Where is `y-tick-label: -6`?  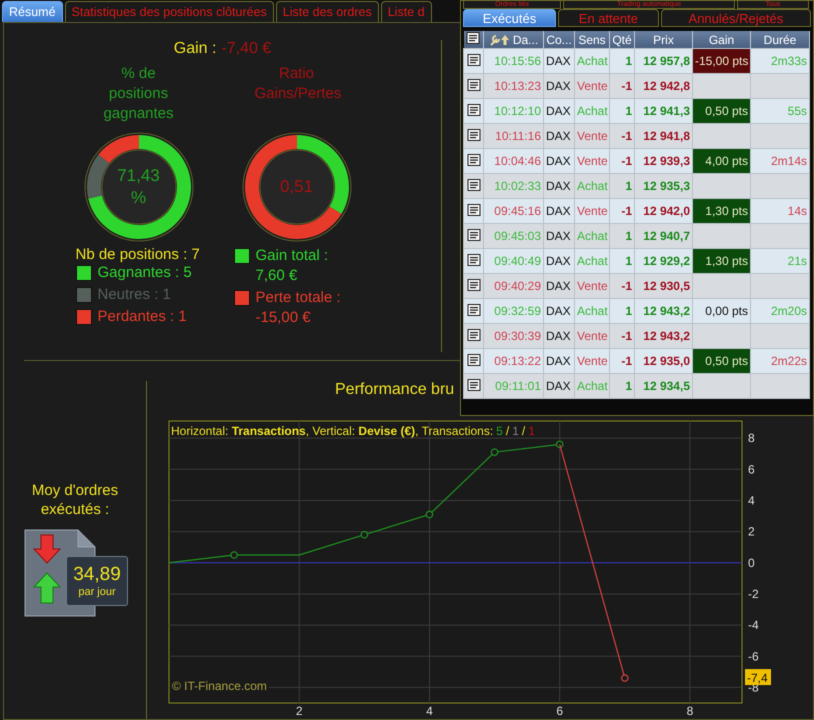 y-tick-label: -6 is located at coordinates (753, 656).